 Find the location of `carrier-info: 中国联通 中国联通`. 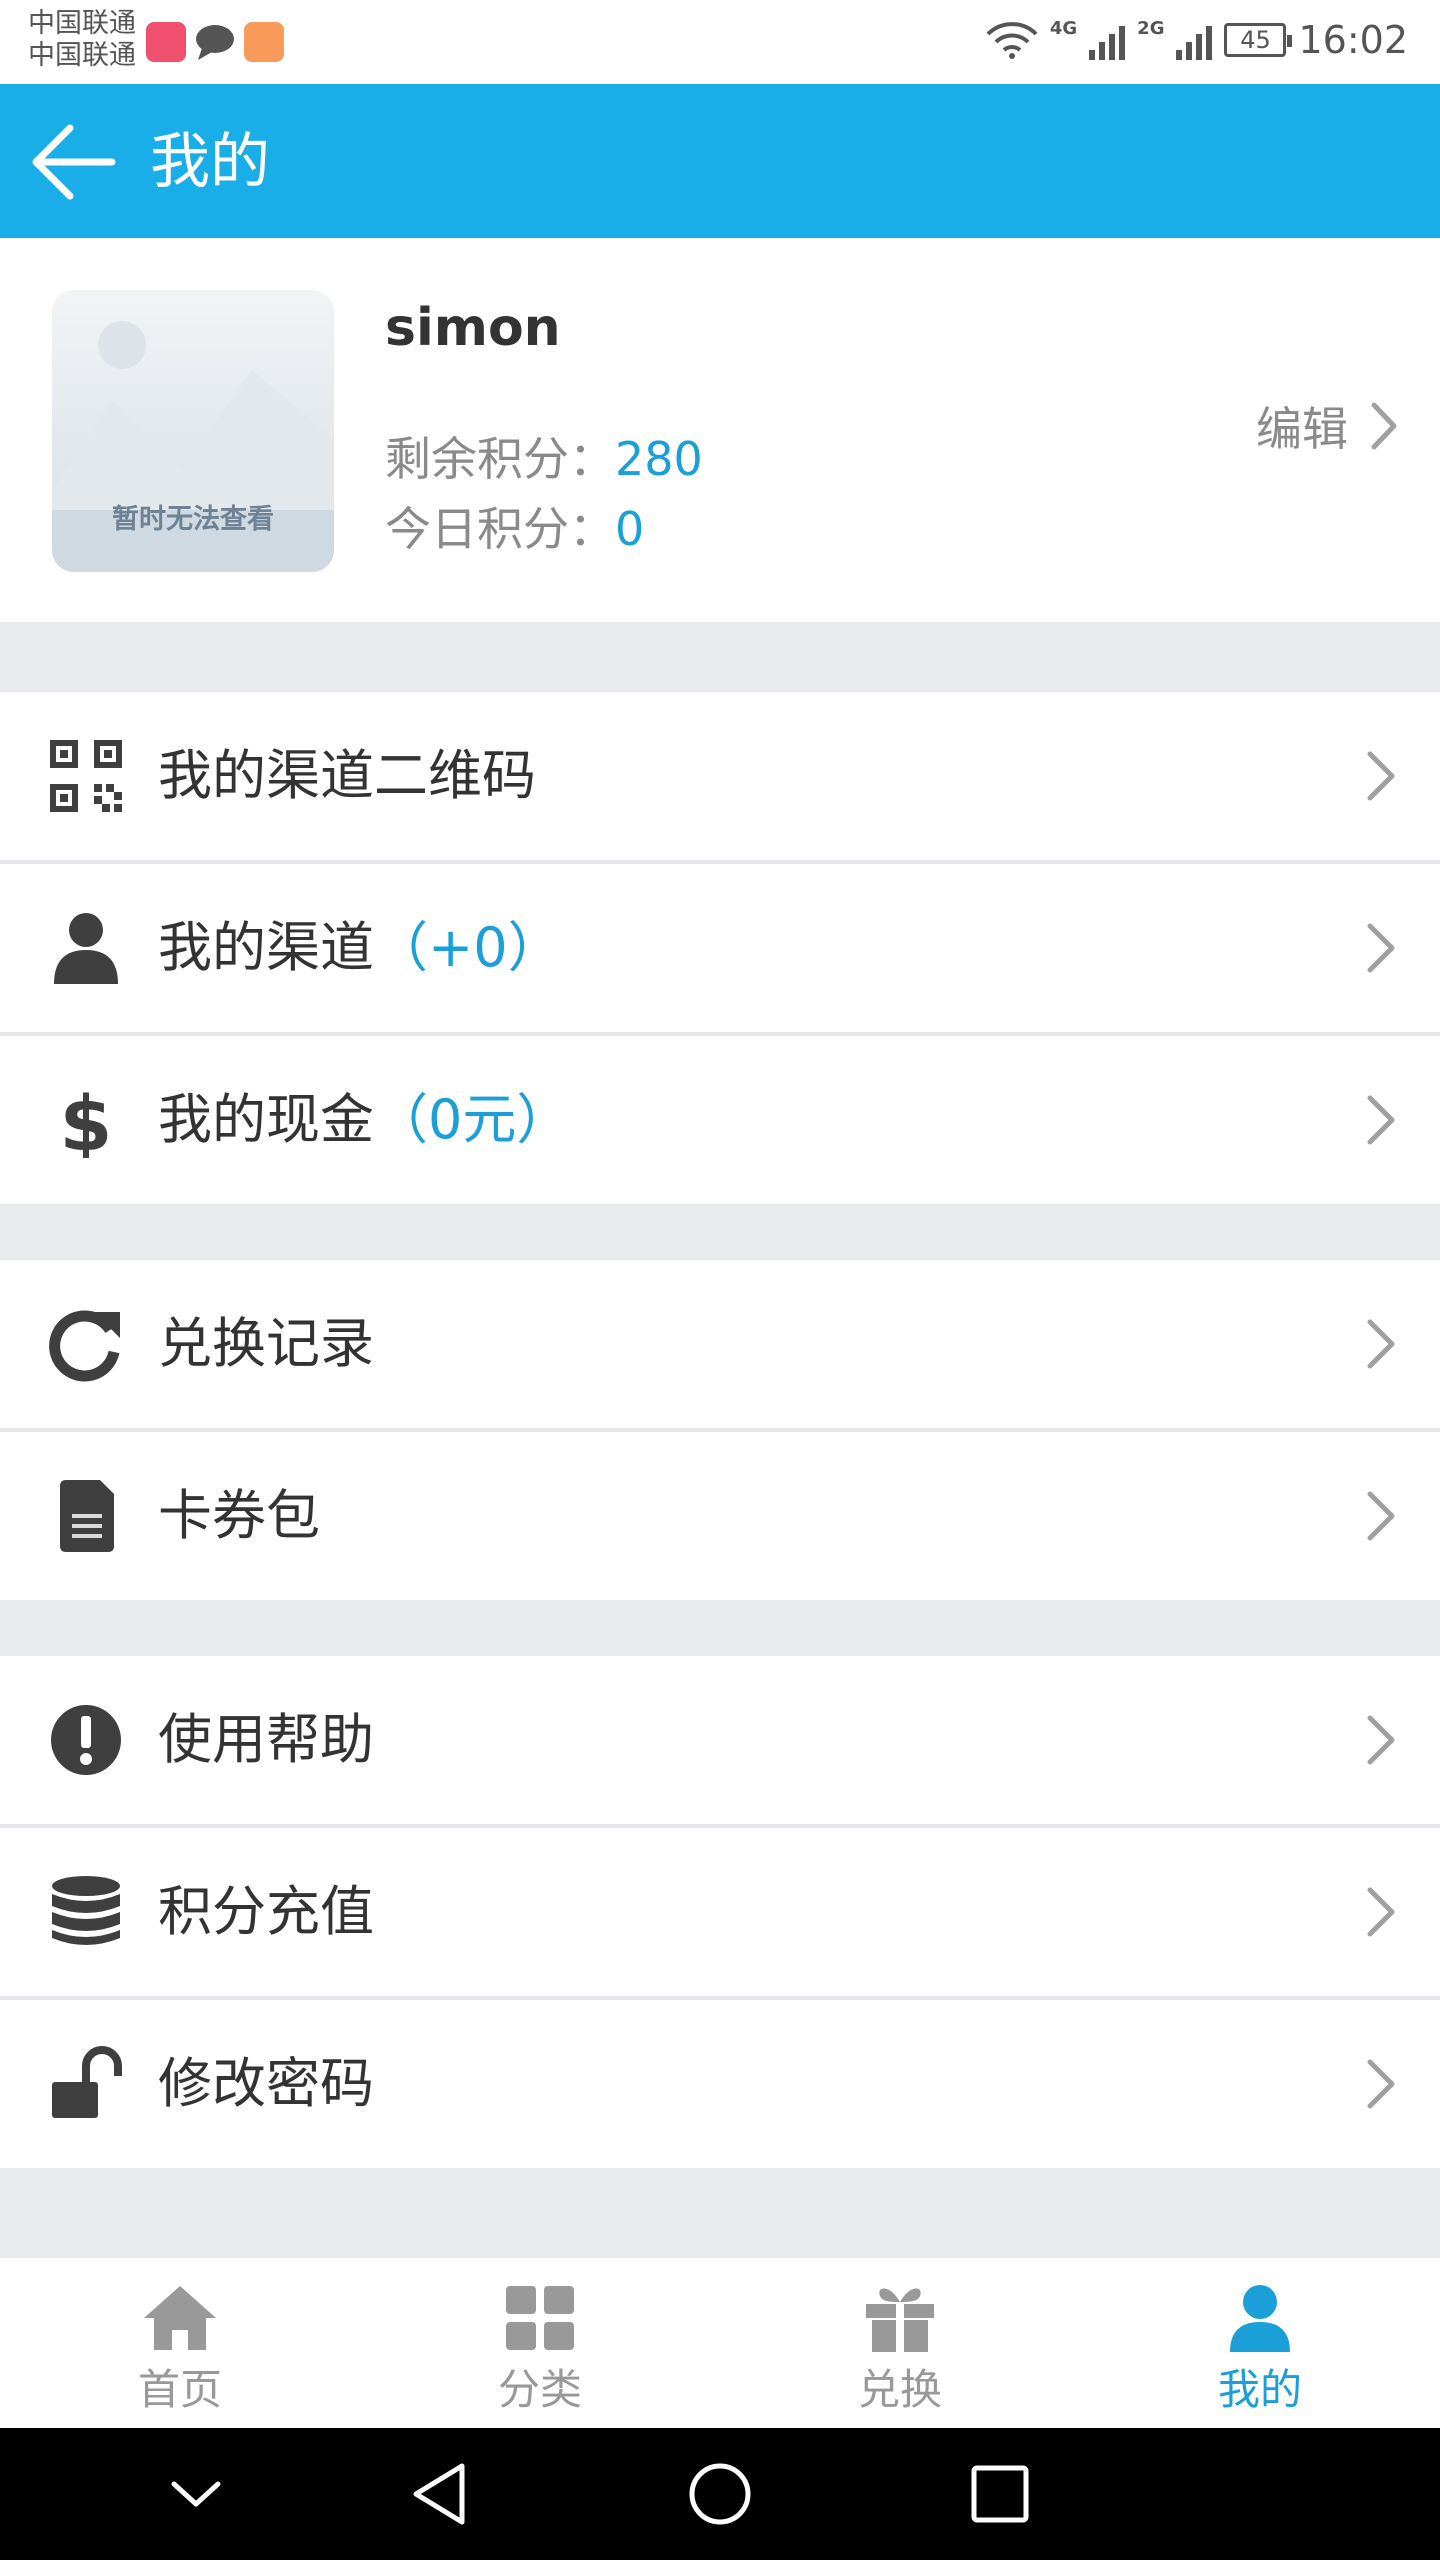

carrier-info: 中国联通 中国联通 is located at coordinates (82, 40).